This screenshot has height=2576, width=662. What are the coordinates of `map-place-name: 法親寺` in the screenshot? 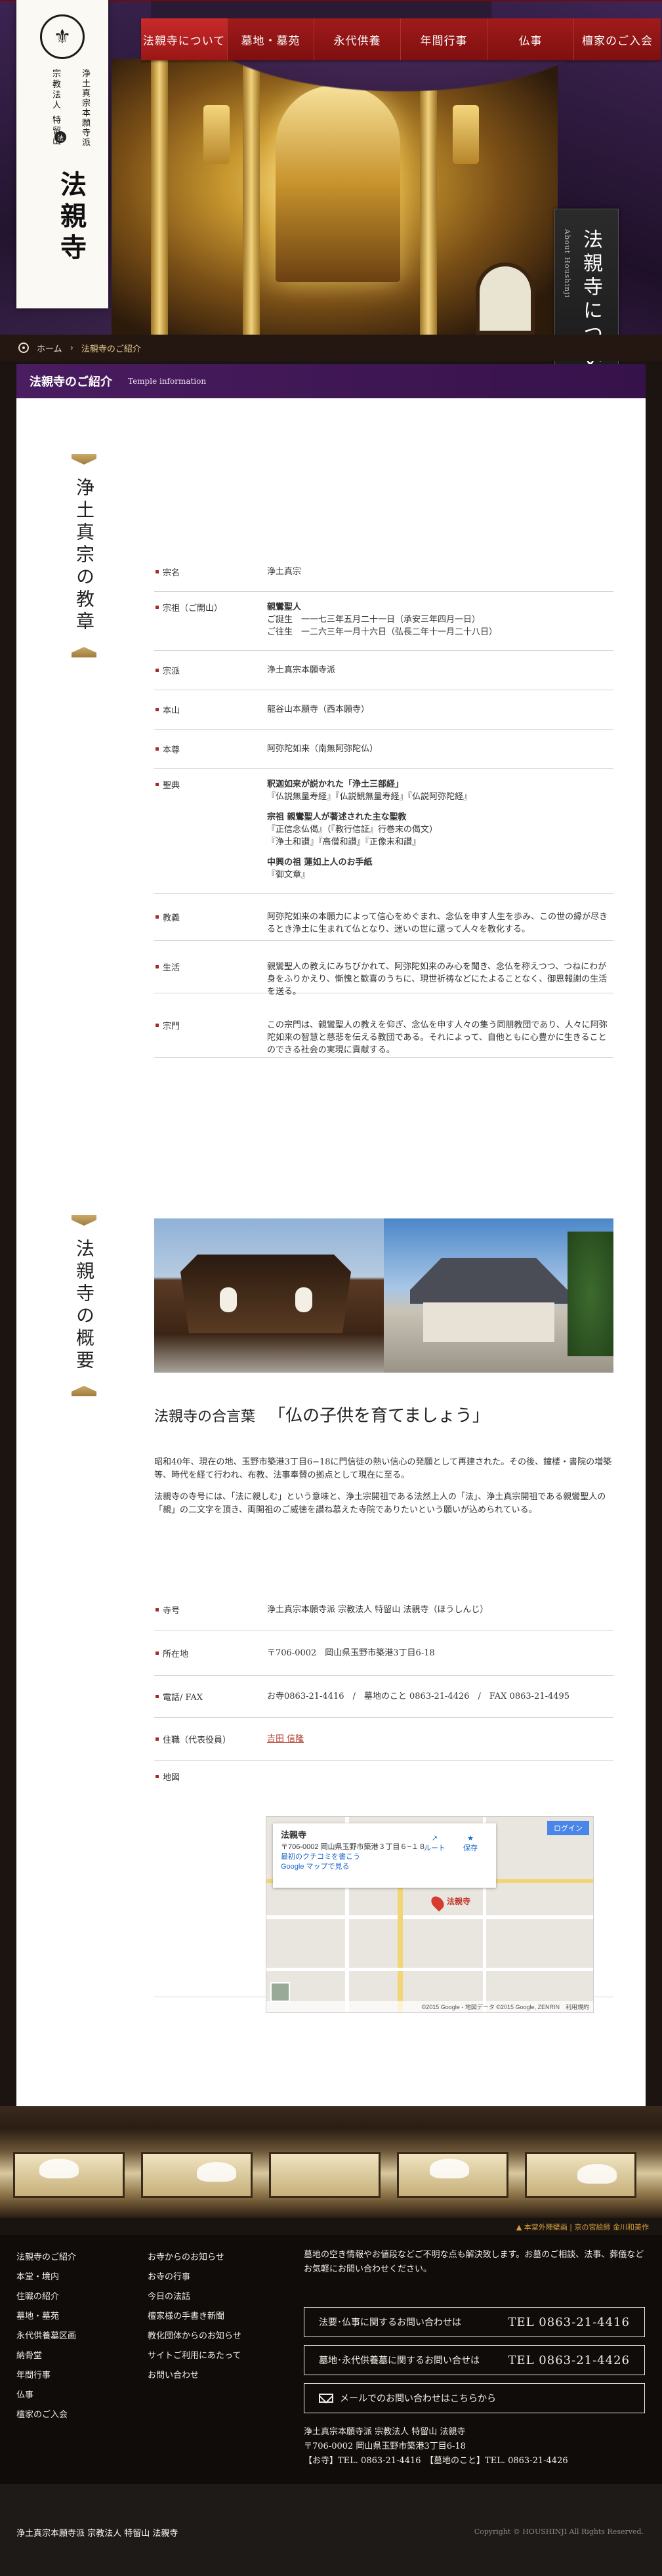 It's located at (294, 1835).